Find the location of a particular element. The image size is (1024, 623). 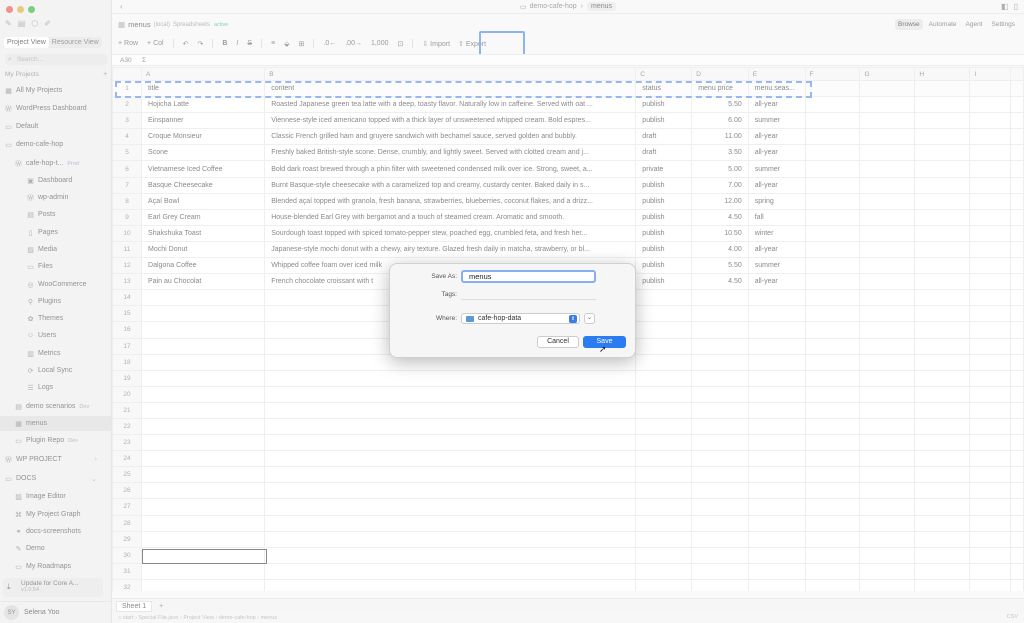

updown-chevron-icon: ⇕ is located at coordinates (573, 319).